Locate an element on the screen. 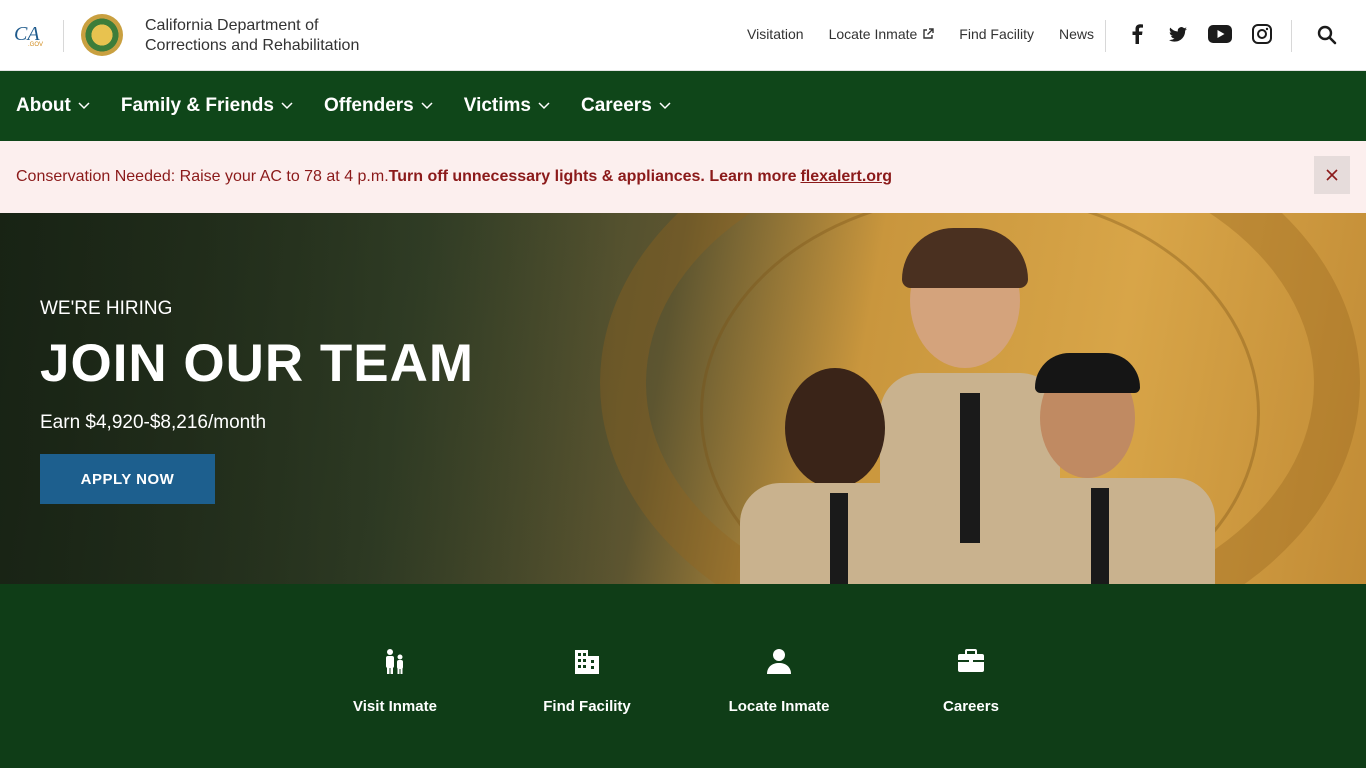 The height and width of the screenshot is (768, 1366). nav-item-victims: Victims is located at coordinates (507, 106).